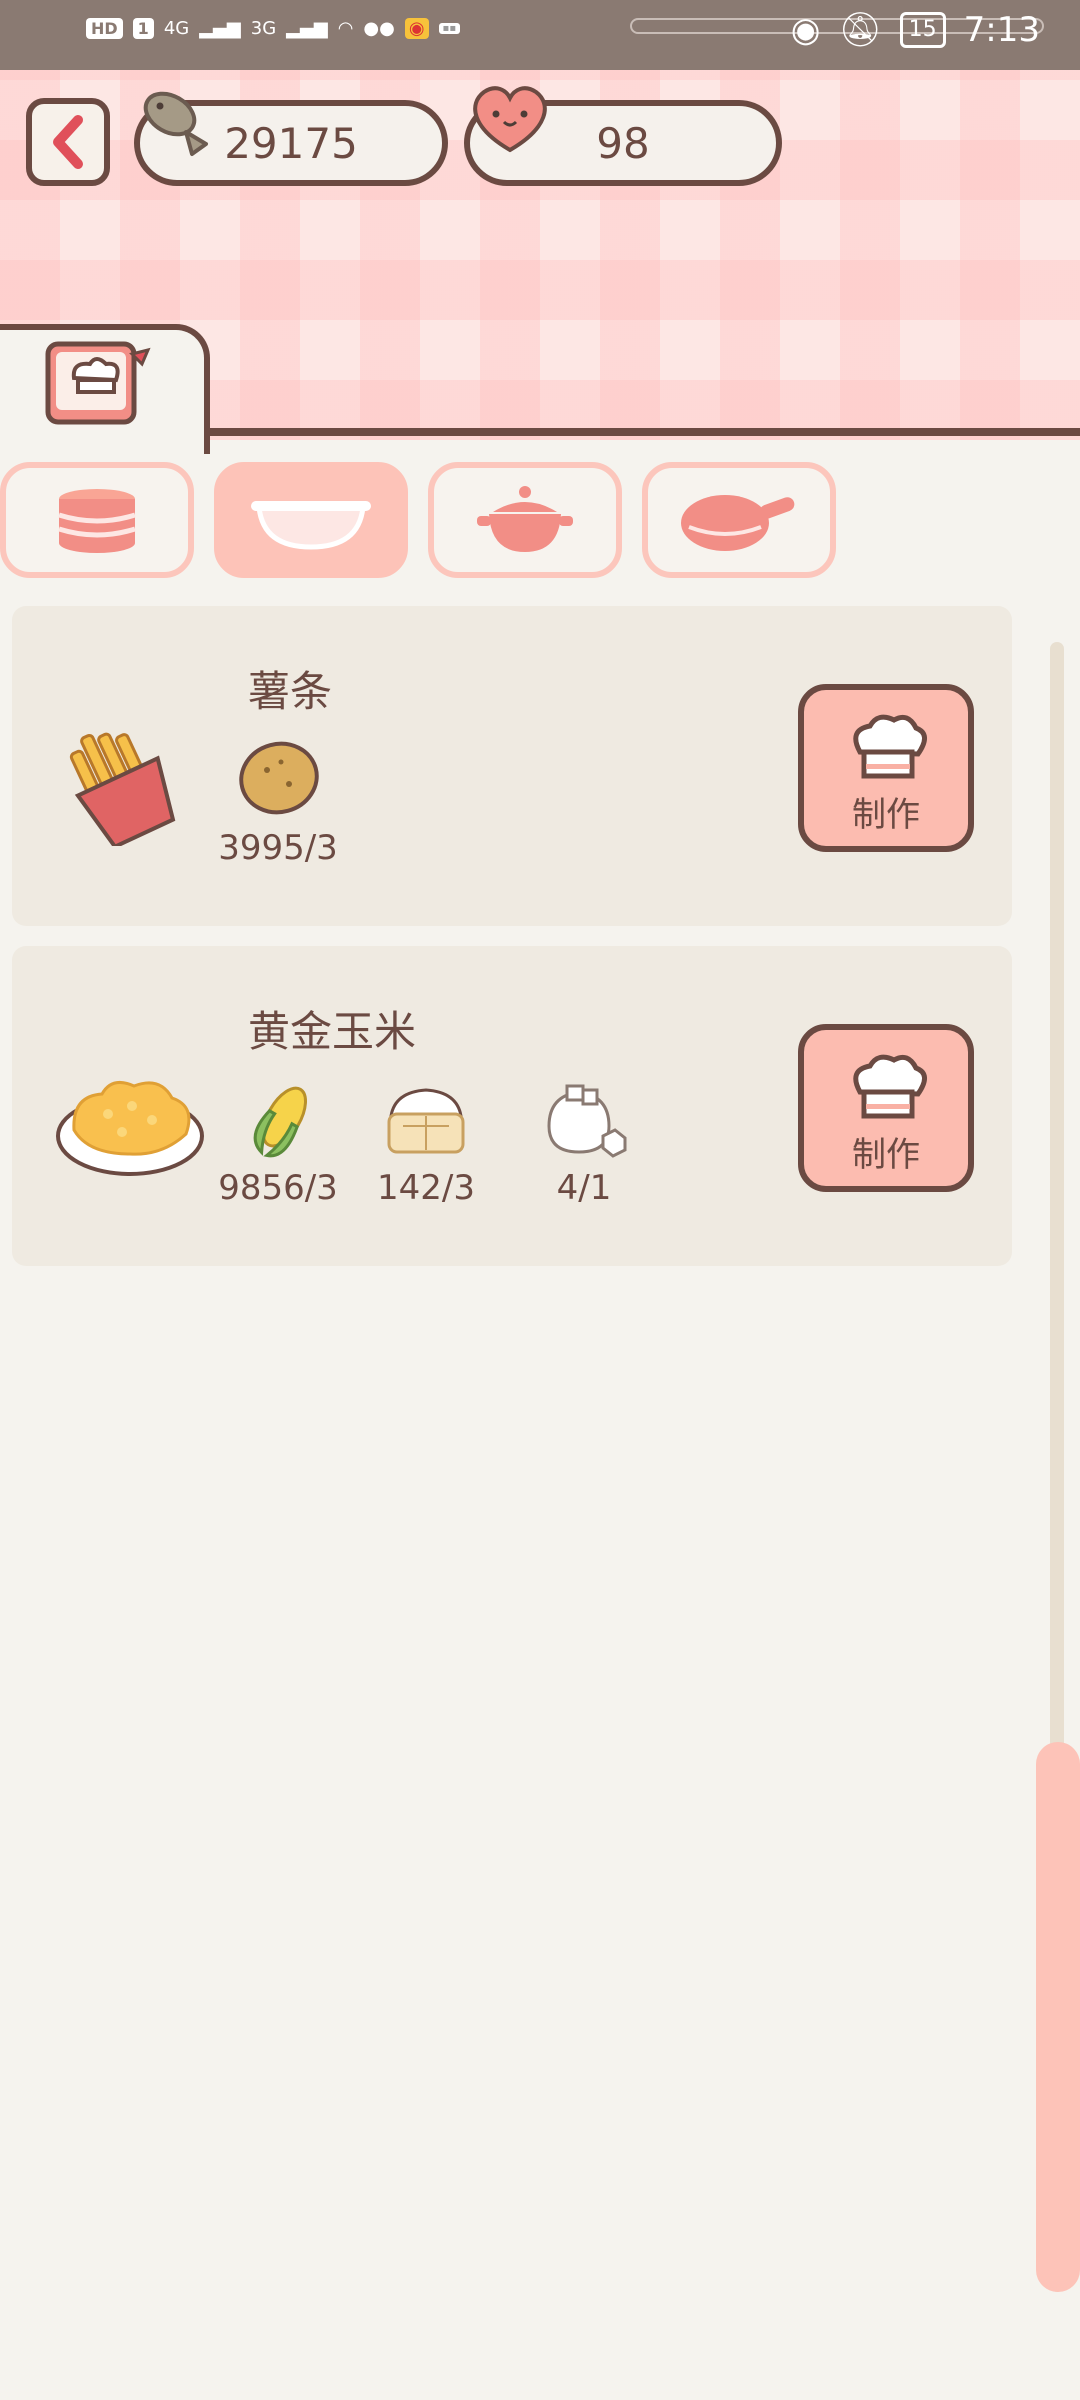 This screenshot has height=2400, width=1080. Describe the element at coordinates (922, 30) in the screenshot. I see `battery-indicator: 15` at that location.